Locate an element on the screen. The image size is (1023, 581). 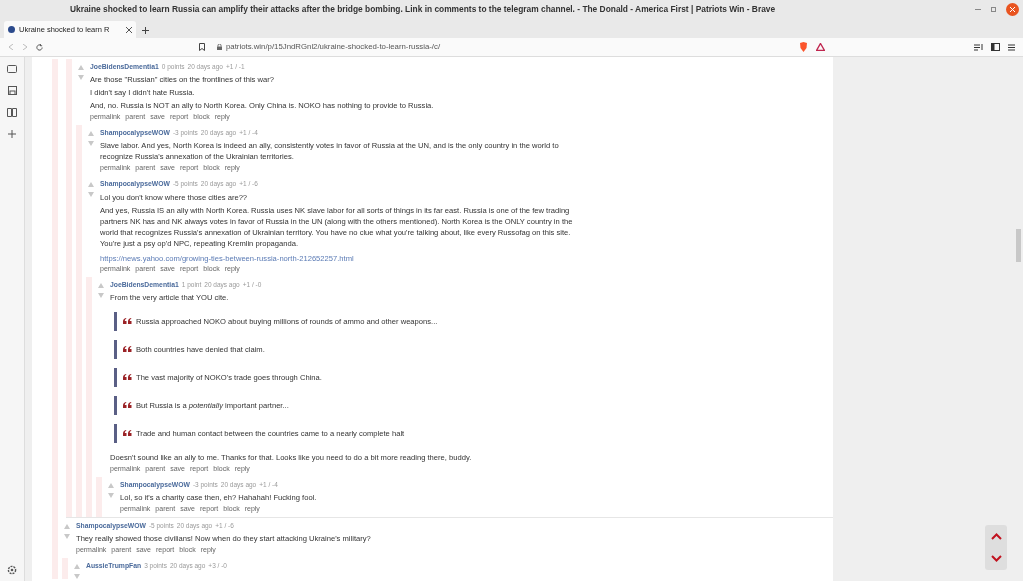
minimize-icon is located at coordinates (978, 9).